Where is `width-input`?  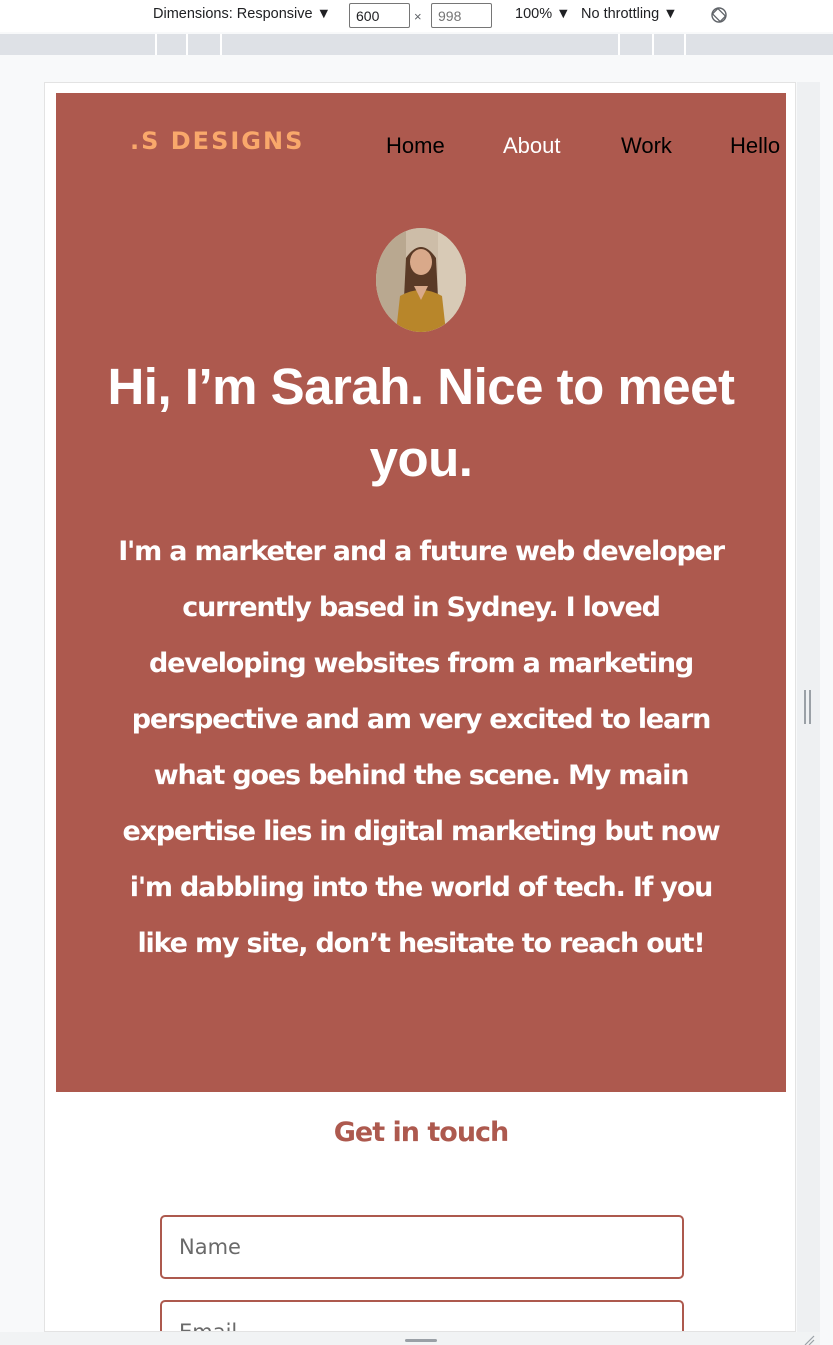 width-input is located at coordinates (379, 15).